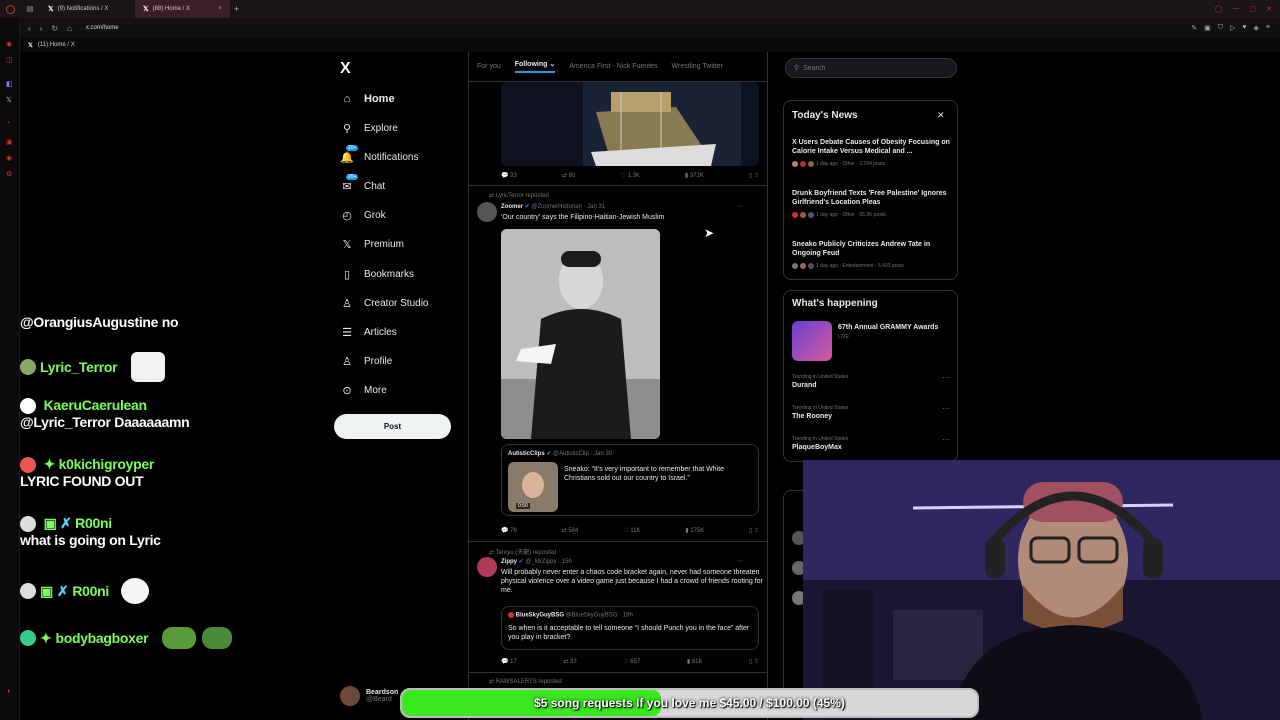 The width and height of the screenshot is (1280, 720). I want to click on trend-item: The Rooney, so click(812, 416).